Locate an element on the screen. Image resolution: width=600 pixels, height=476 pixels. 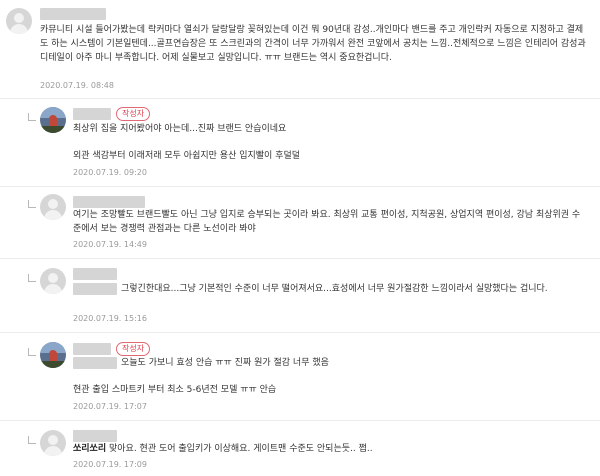
comment-date: 2020.07.19. 14:49 is located at coordinates (110, 244).